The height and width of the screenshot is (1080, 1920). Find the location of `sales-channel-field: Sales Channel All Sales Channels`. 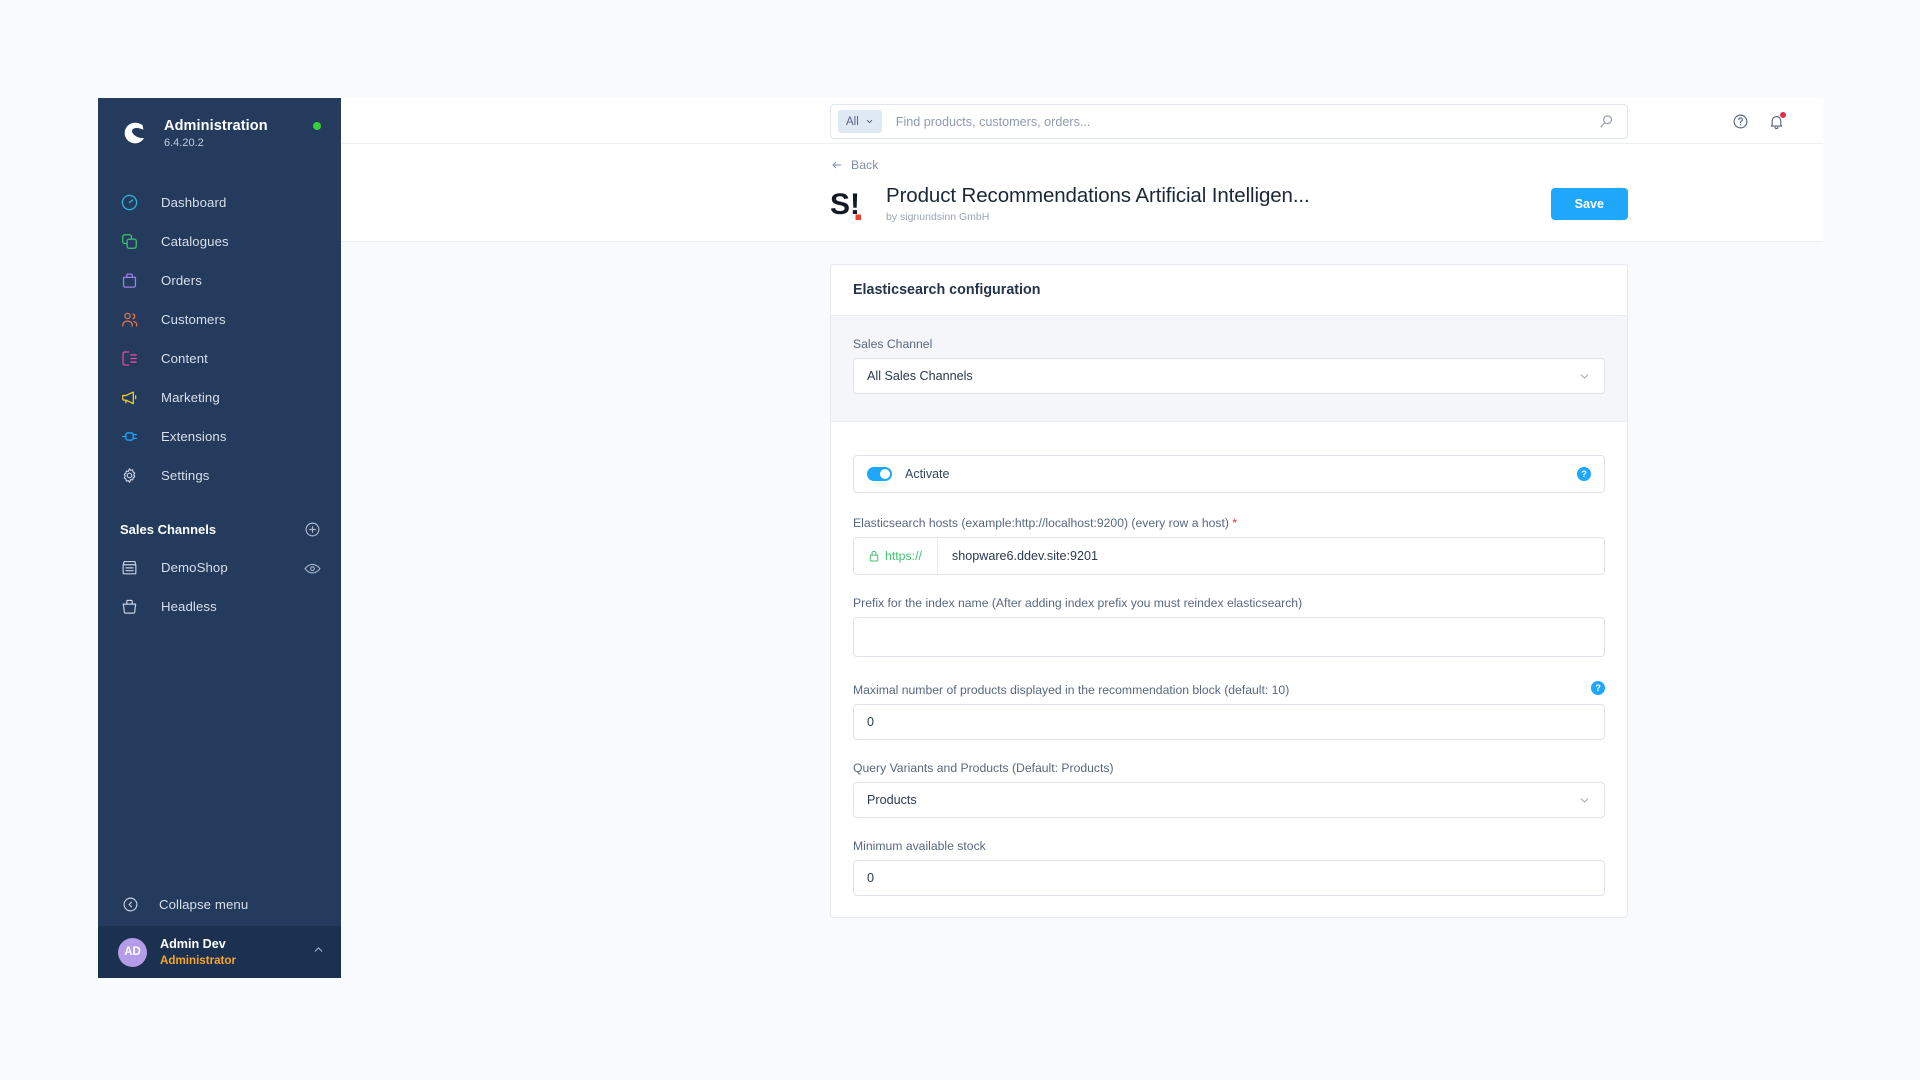

sales-channel-field: Sales Channel All Sales Channels is located at coordinates (1229, 365).